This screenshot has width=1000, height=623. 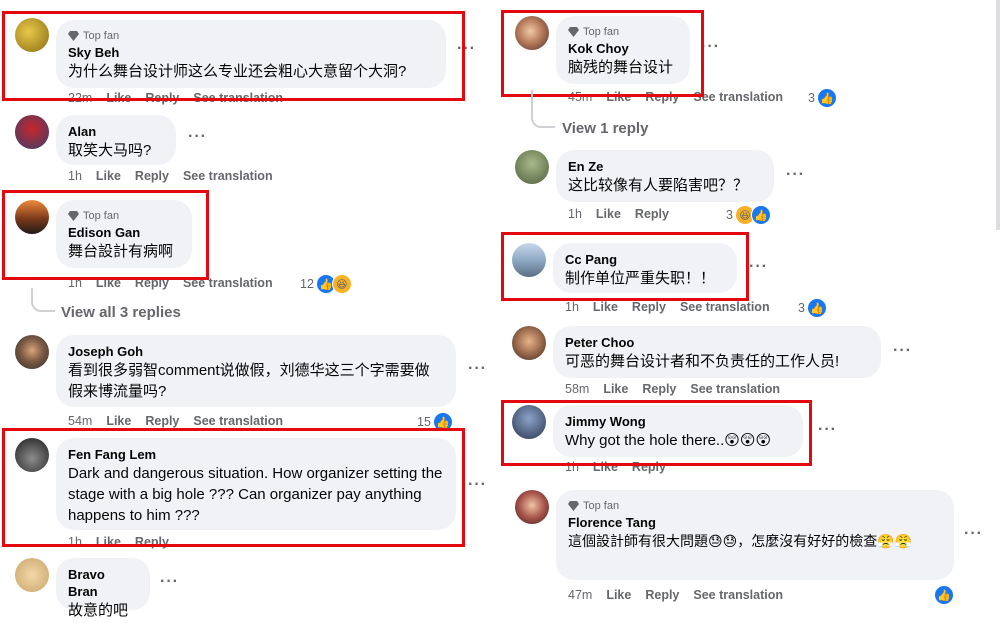 I want to click on comment-author: En Ze, so click(x=665, y=166).